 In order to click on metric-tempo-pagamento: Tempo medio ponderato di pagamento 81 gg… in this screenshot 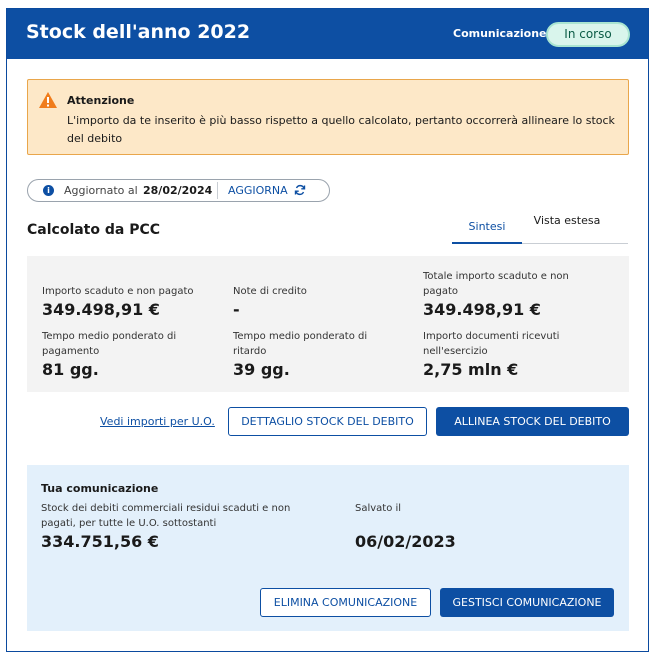, I will do `click(122, 354)`.